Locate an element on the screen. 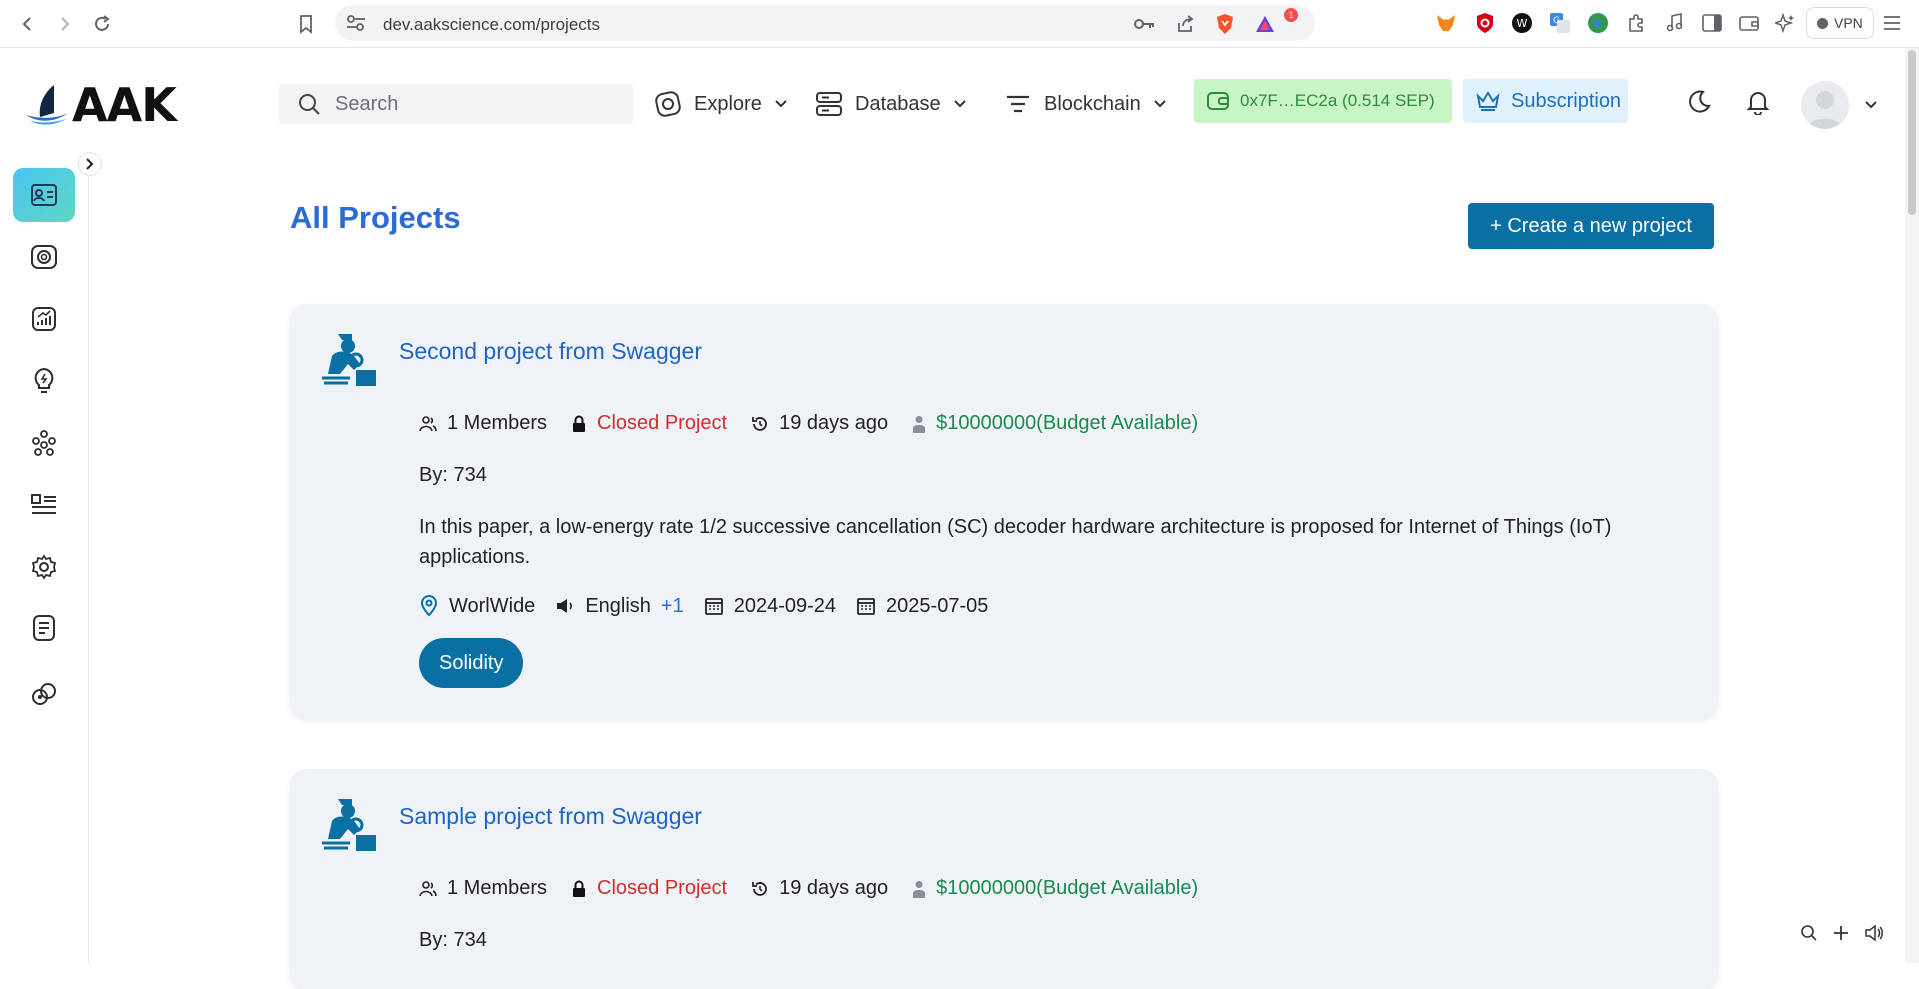 The width and height of the screenshot is (1919, 989). page-scrollbar is located at coordinates (1912, 505).